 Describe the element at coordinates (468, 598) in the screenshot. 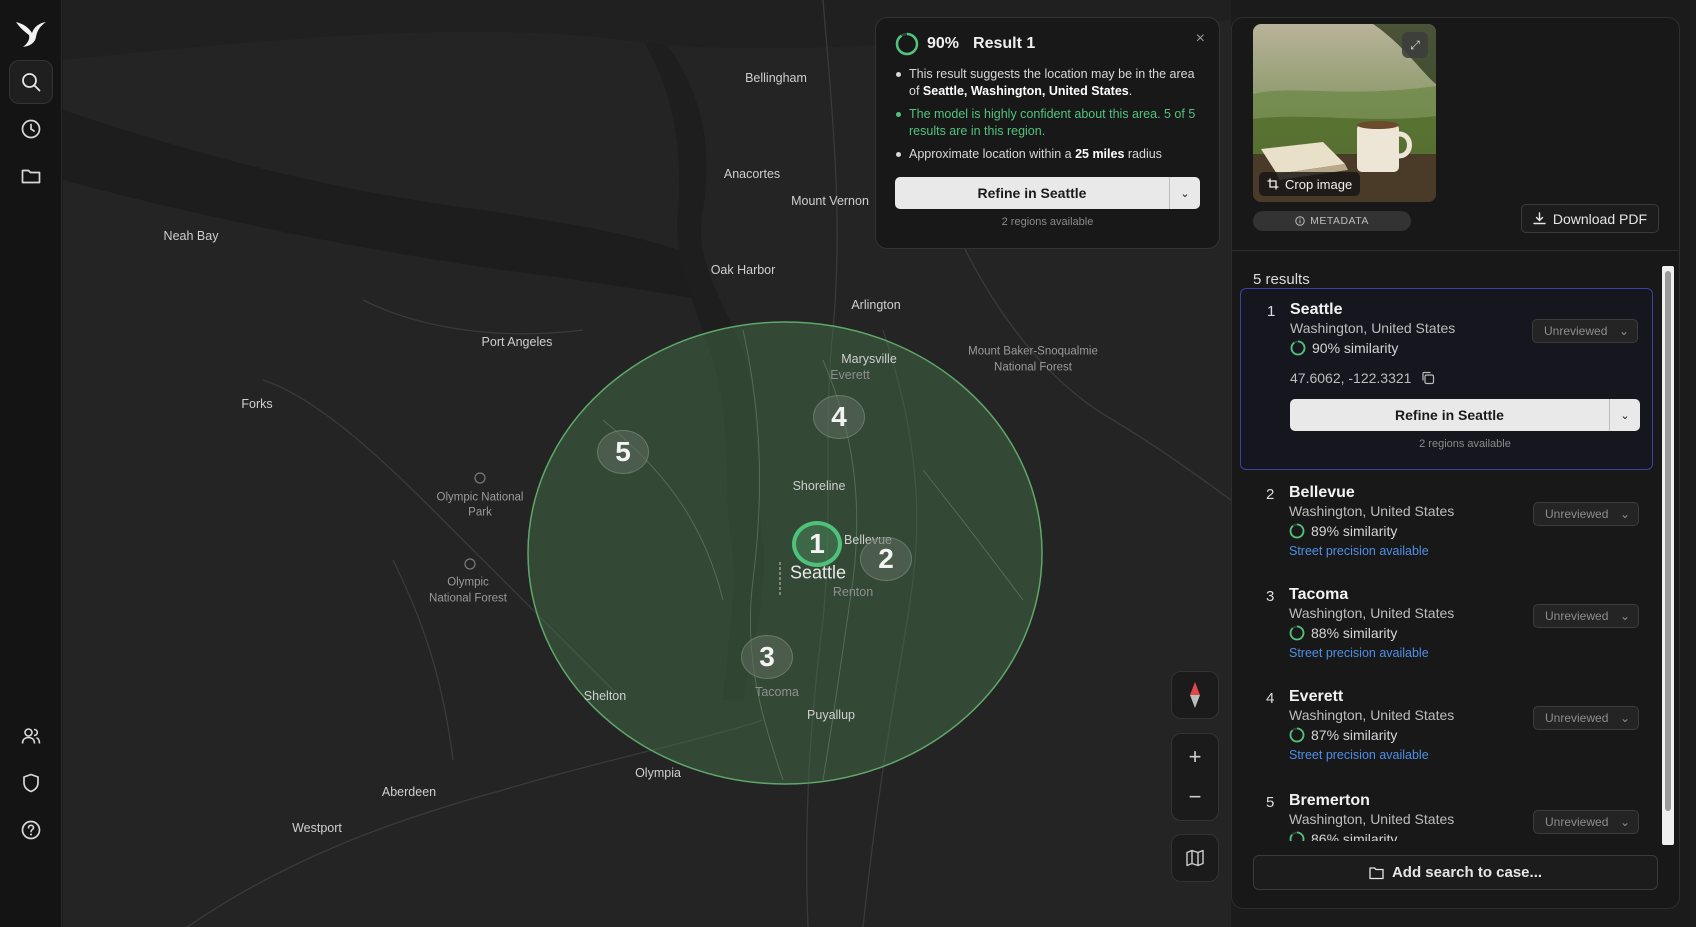

I see `map-label-olympic-forest-2: National Forest` at that location.